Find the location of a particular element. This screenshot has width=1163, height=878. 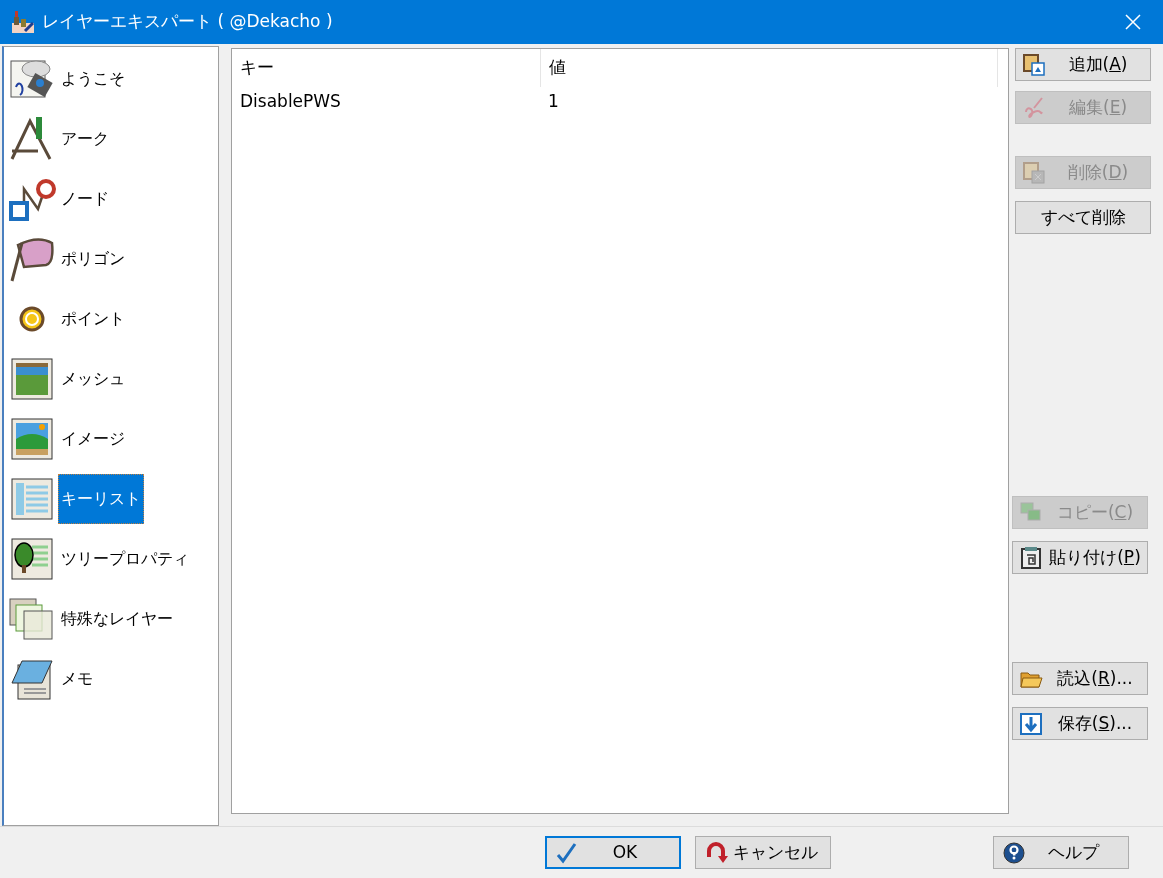

window-title: レイヤーエキスパート ( @Dekacho ) is located at coordinates (187, 22).